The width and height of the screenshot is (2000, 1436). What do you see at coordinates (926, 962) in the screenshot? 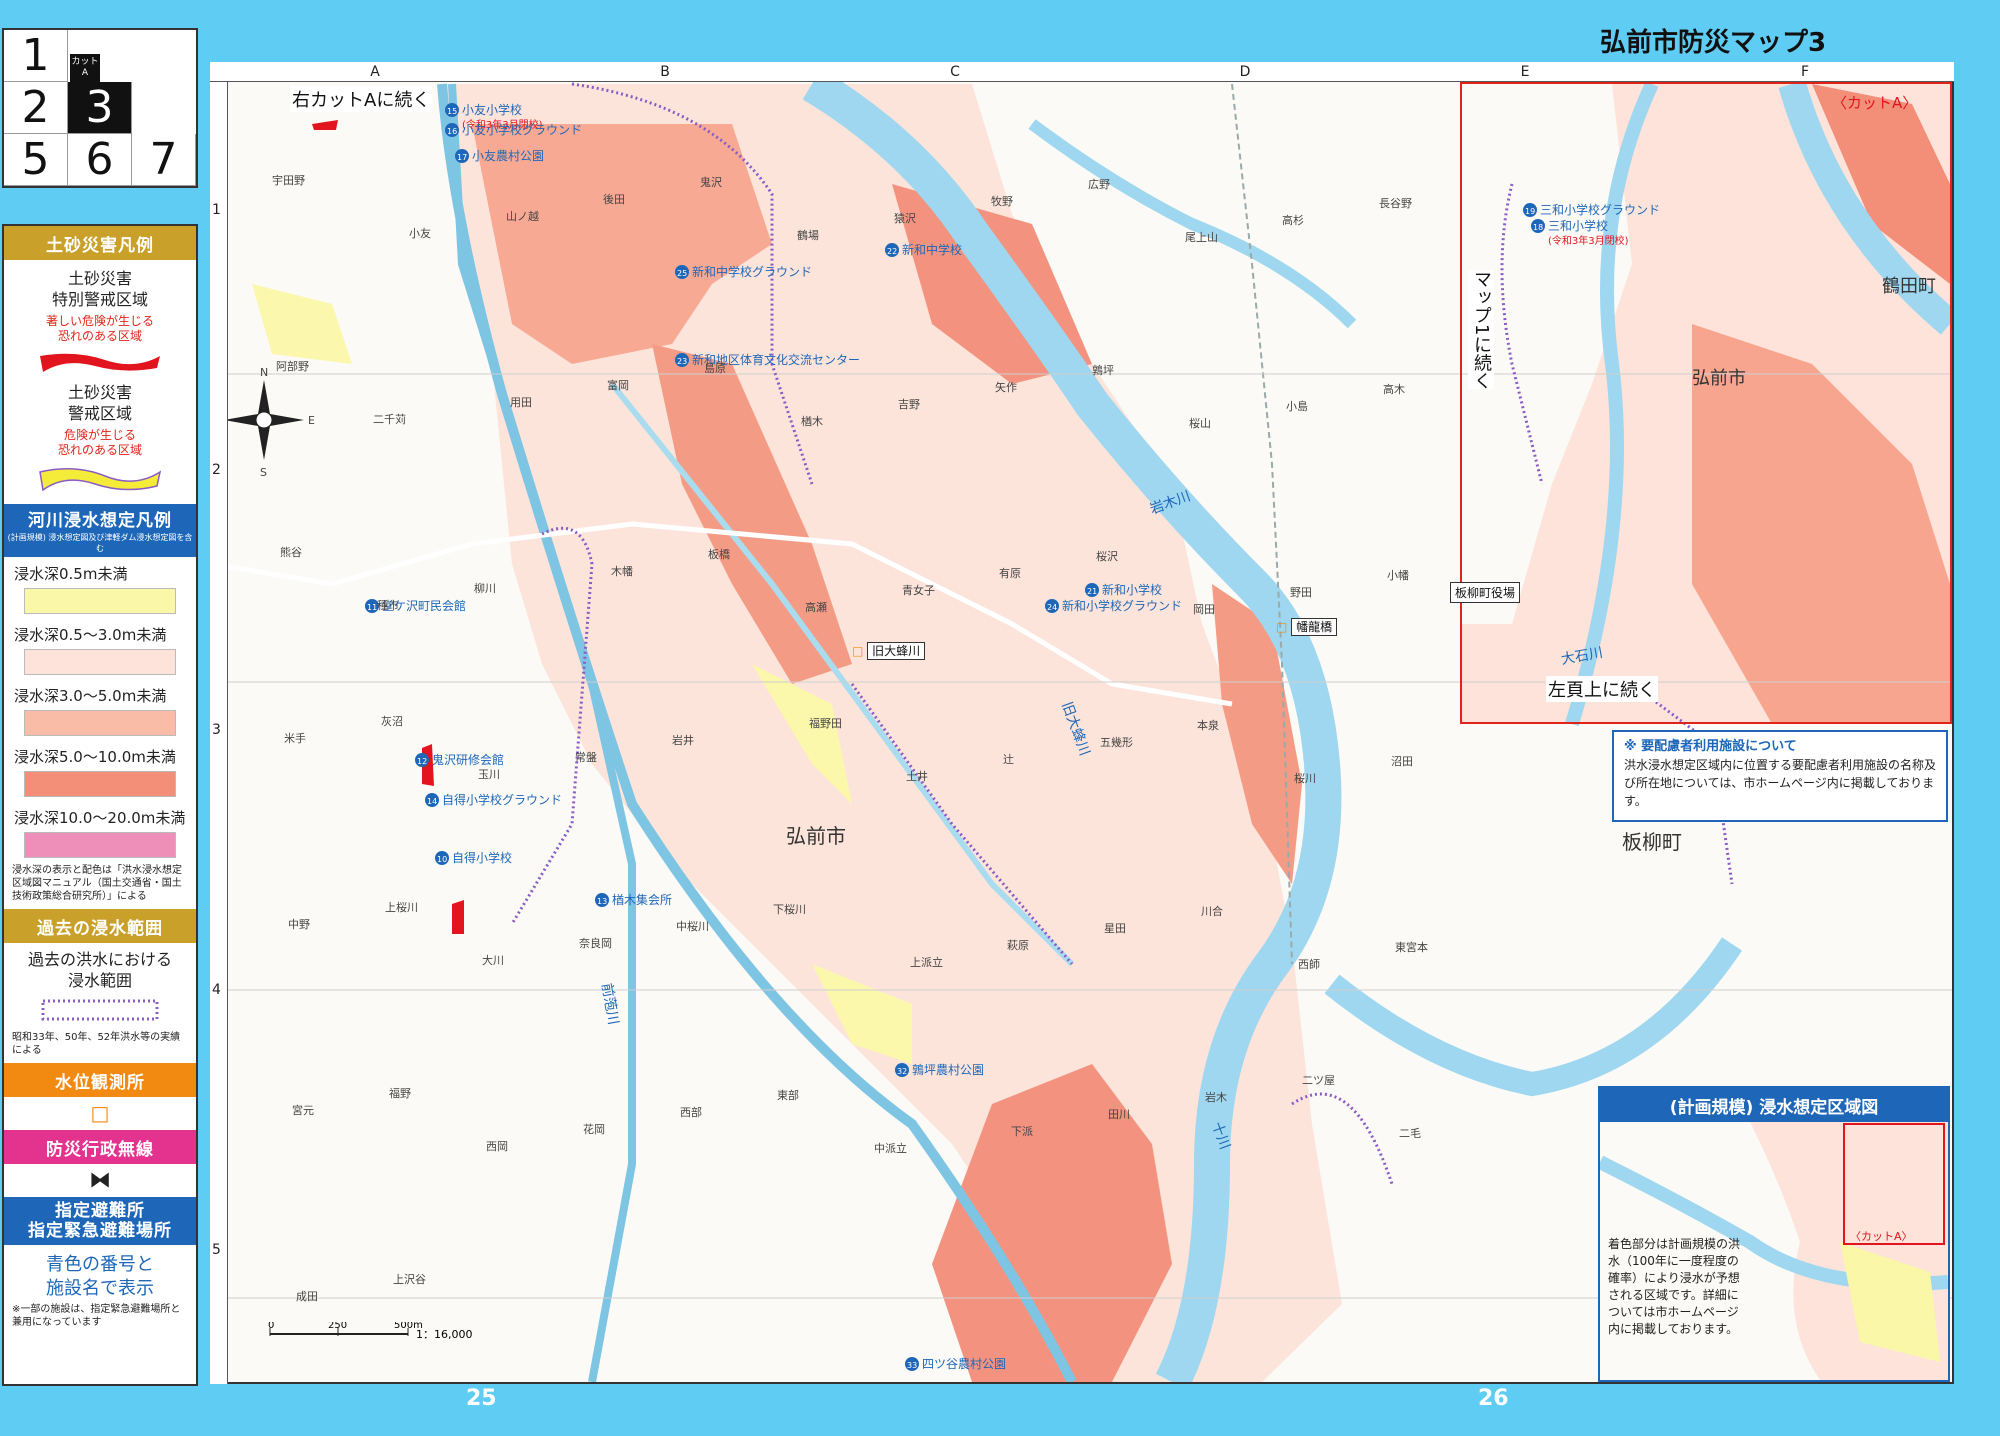
I see `place-label: 上派立` at bounding box center [926, 962].